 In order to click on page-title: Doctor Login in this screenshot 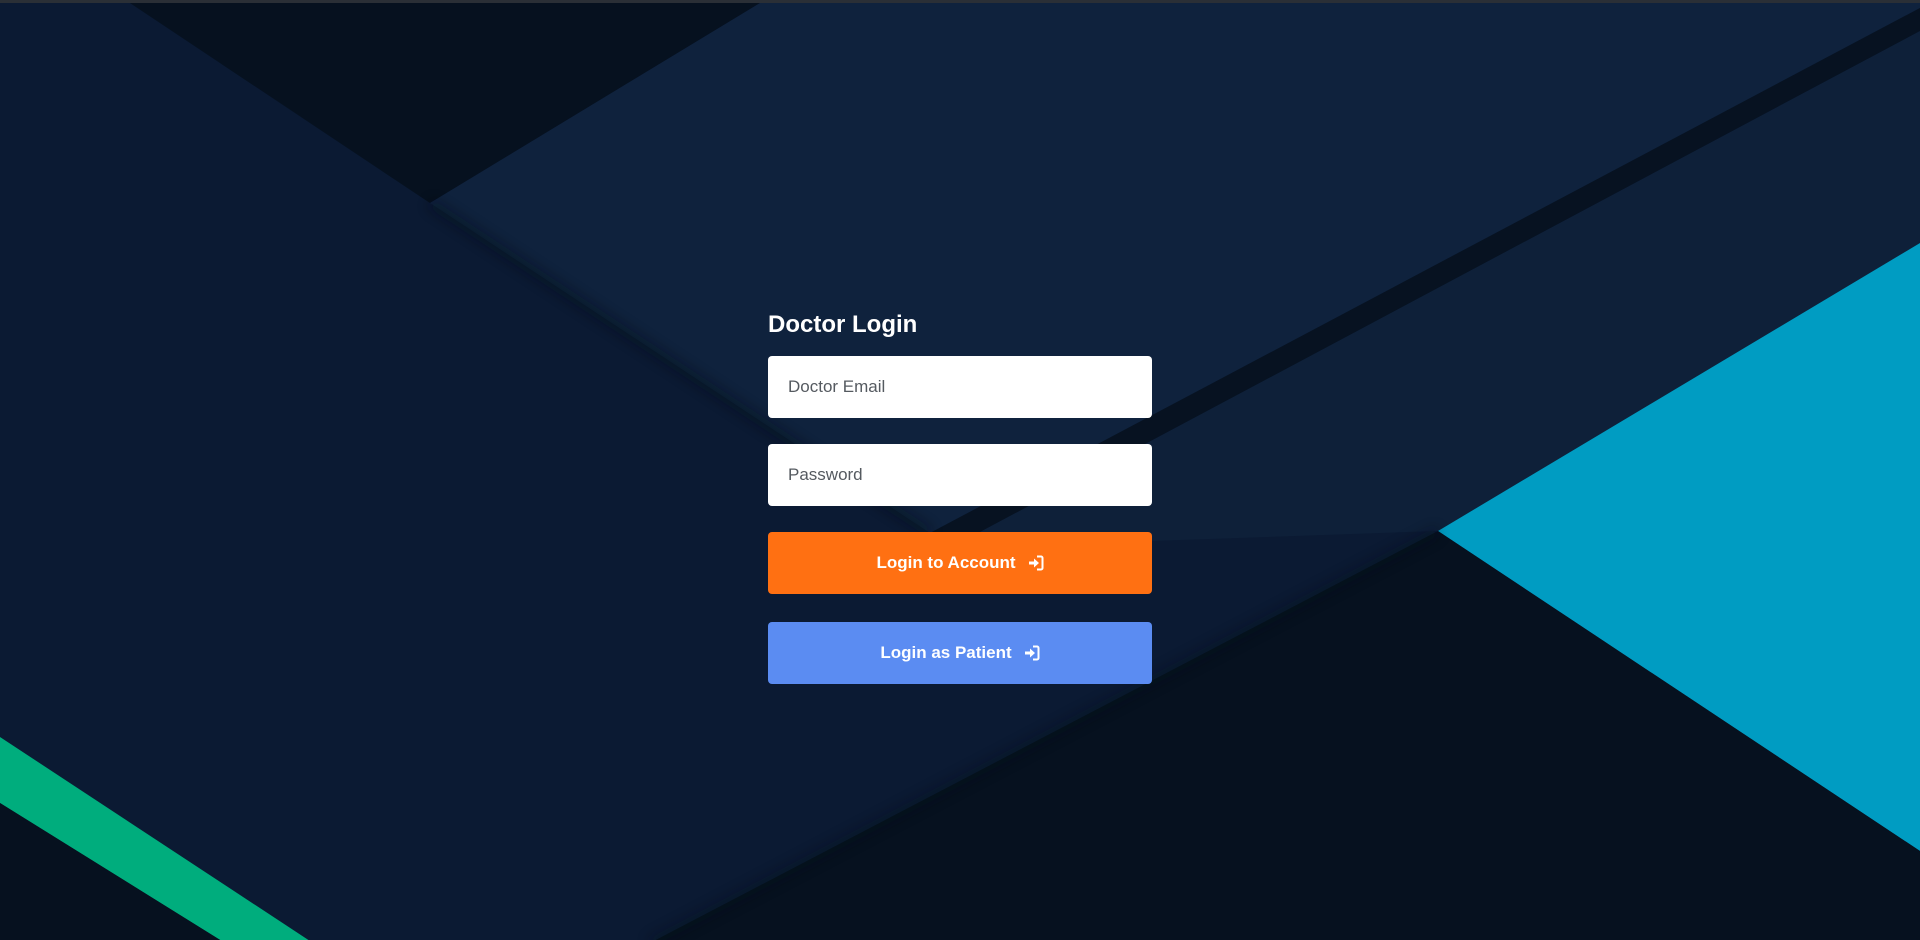, I will do `click(843, 324)`.